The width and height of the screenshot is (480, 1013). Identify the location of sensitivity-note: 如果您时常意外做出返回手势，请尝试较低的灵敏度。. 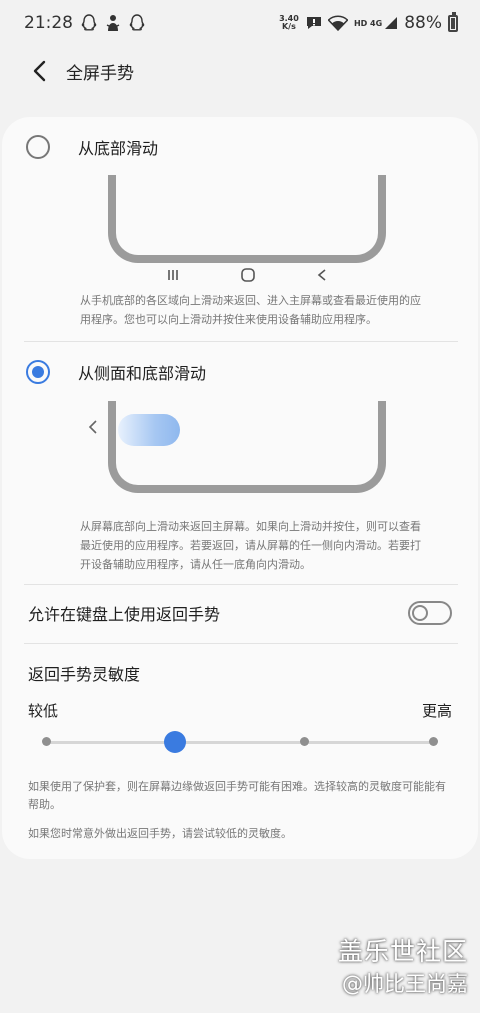
(160, 833).